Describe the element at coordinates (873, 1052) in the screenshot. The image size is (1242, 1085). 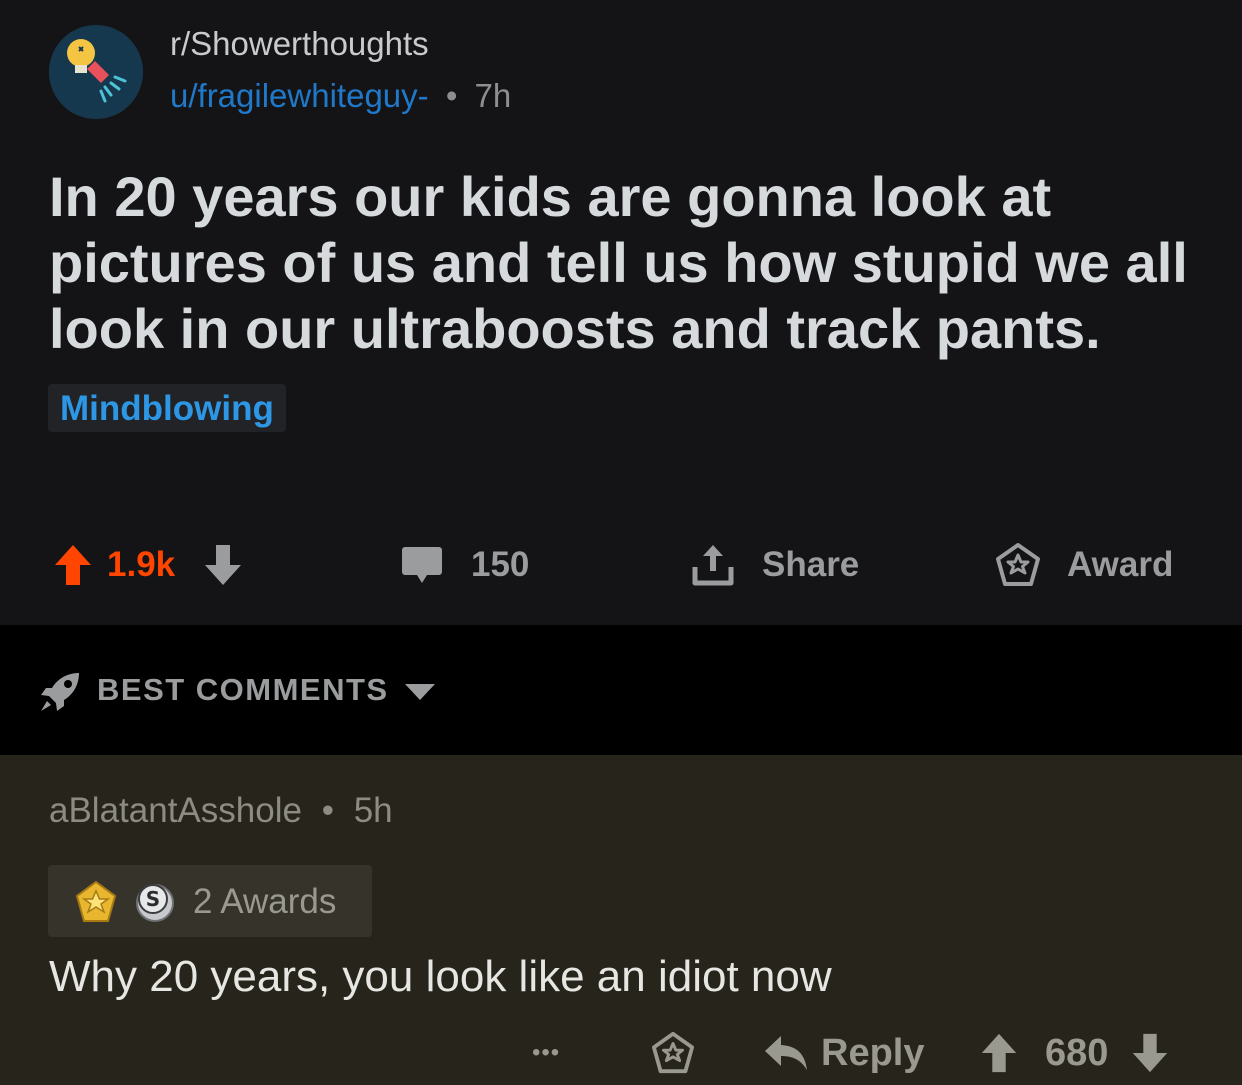
I see `reply-label: Reply` at that location.